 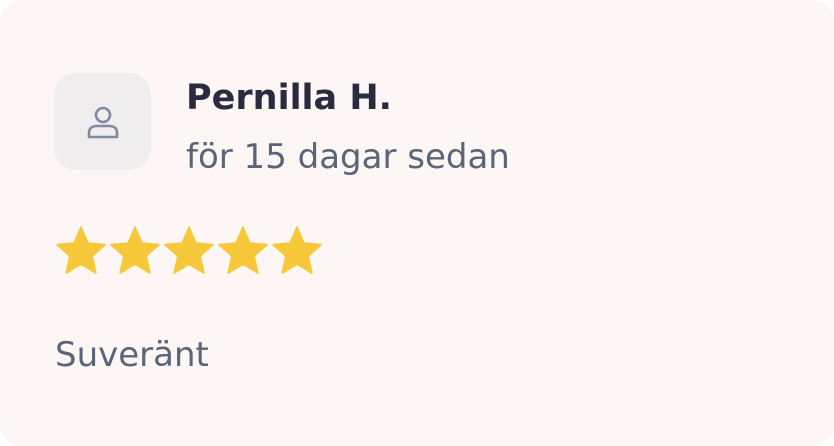 I want to click on review-text: Suveränt, so click(x=132, y=355).